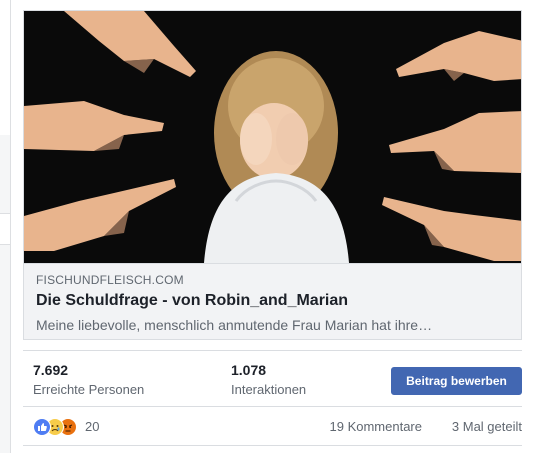 The width and height of the screenshot is (533, 453). What do you see at coordinates (269, 389) in the screenshot?
I see `engagement-label: Interaktionen` at bounding box center [269, 389].